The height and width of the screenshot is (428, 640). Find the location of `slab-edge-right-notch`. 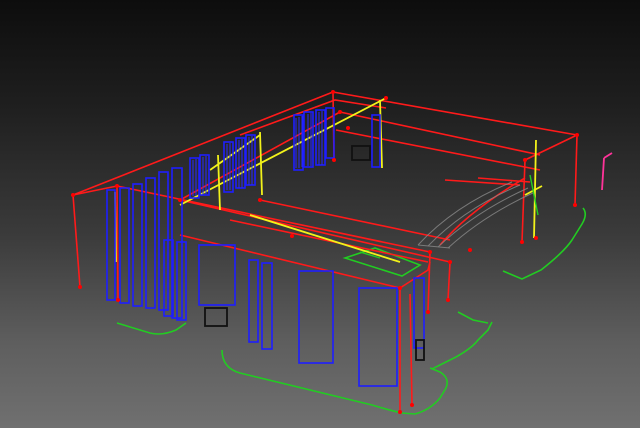

slab-edge-right-notch is located at coordinates (473, 317).